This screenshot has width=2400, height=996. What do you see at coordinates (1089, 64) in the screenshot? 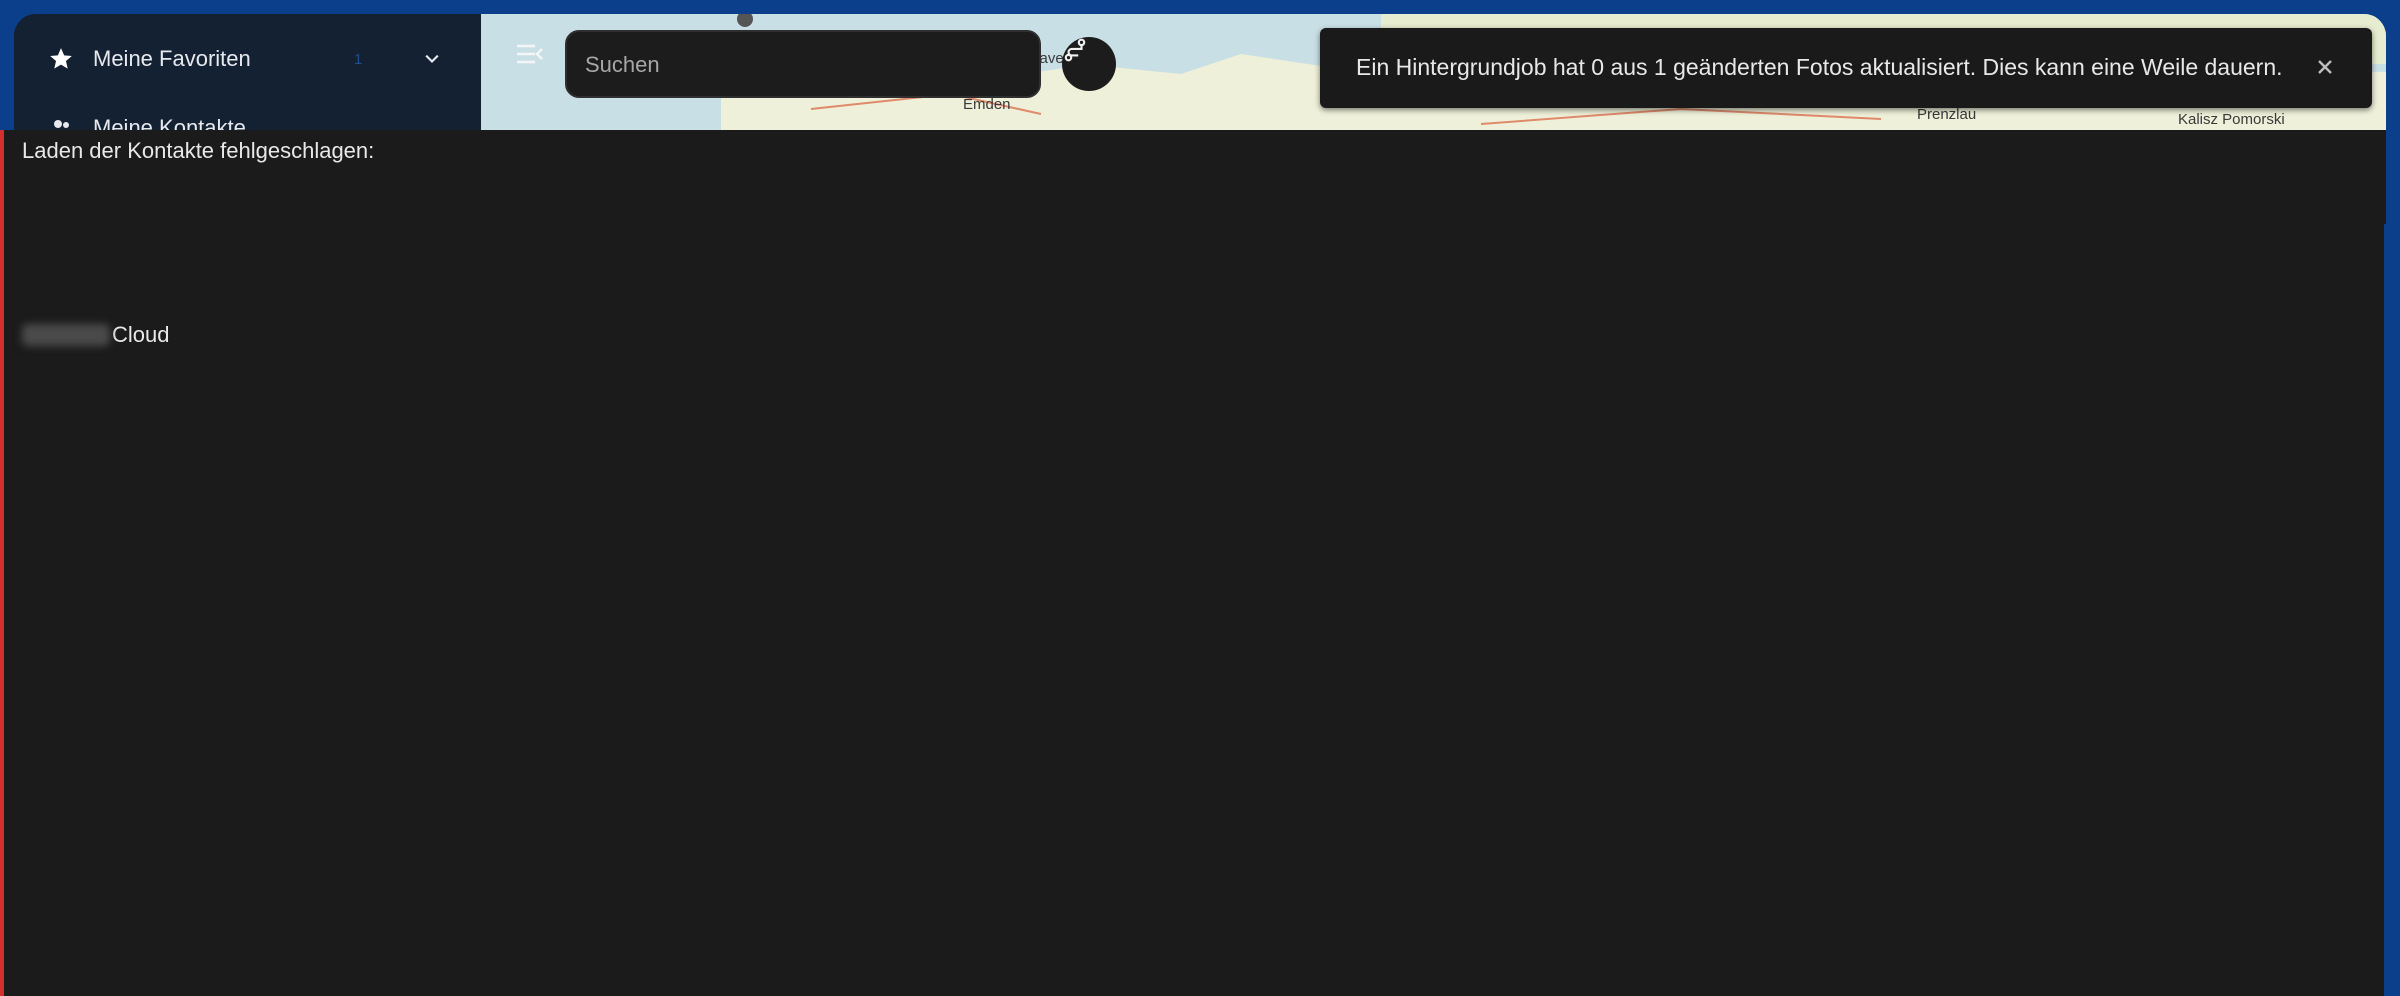
I see `route-button` at bounding box center [1089, 64].